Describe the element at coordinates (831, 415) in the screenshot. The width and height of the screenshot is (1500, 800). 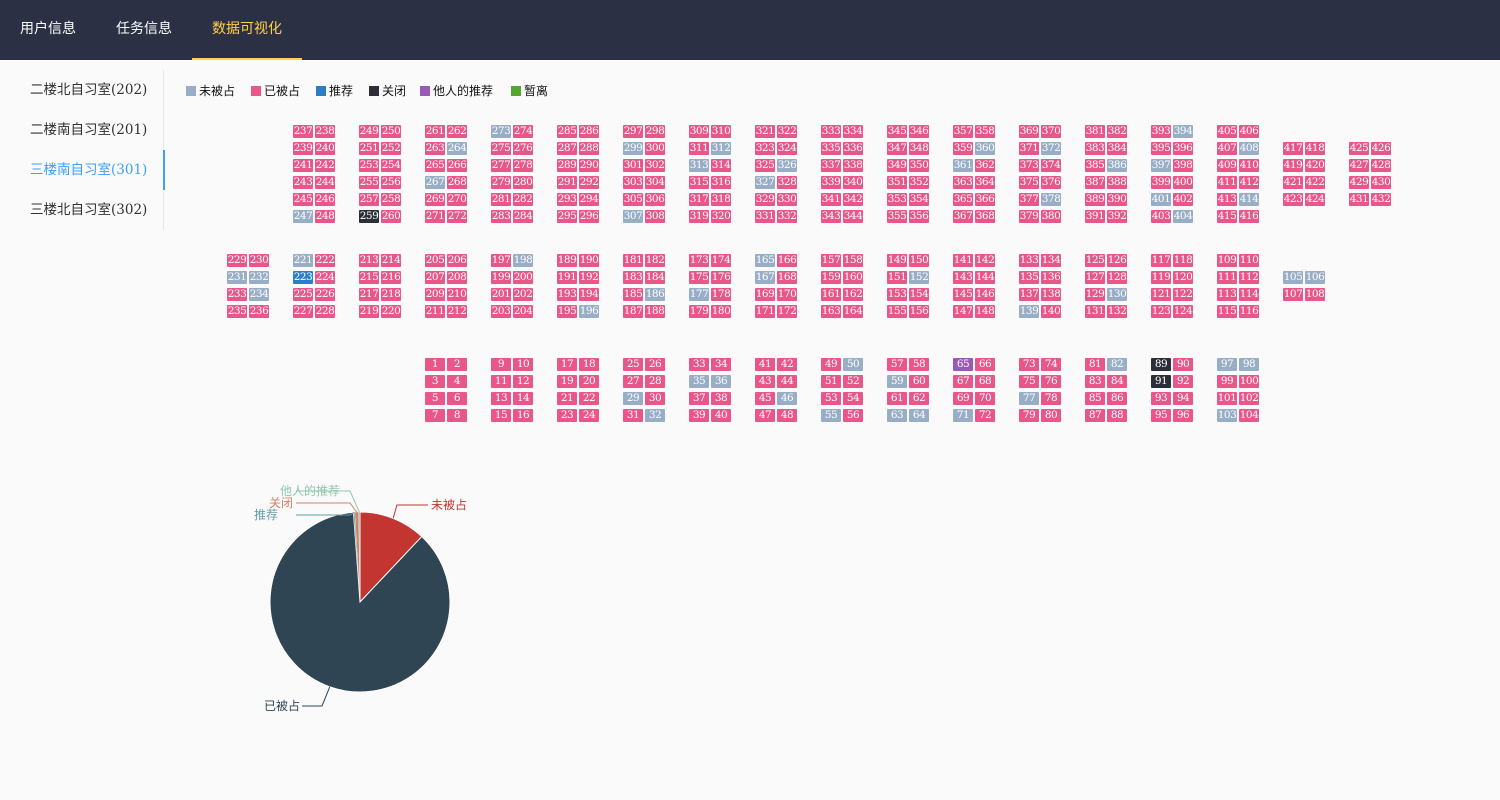
I see `seat-55: 55` at that location.